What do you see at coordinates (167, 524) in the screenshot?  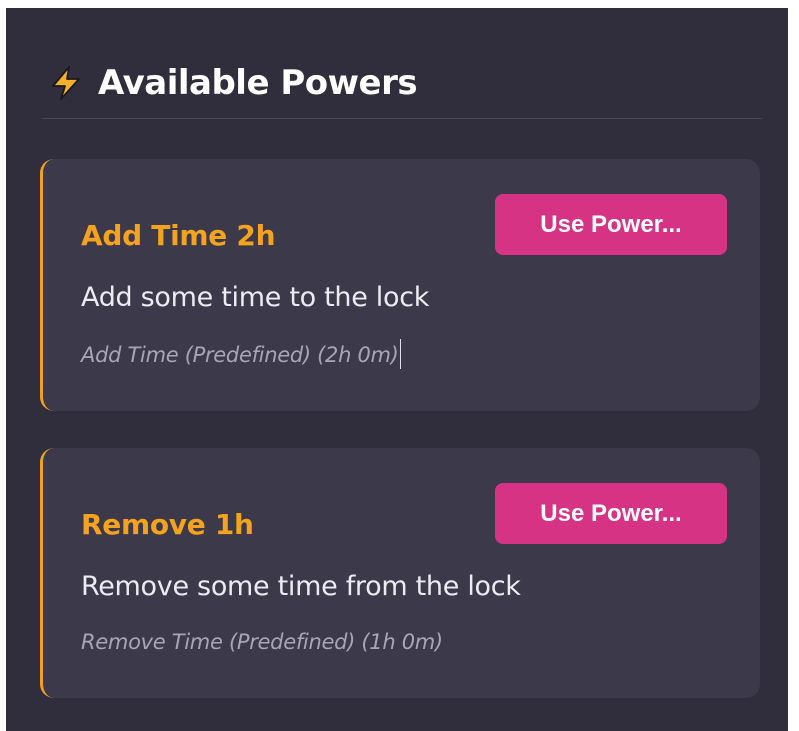 I see `power-title: Remove 1h` at bounding box center [167, 524].